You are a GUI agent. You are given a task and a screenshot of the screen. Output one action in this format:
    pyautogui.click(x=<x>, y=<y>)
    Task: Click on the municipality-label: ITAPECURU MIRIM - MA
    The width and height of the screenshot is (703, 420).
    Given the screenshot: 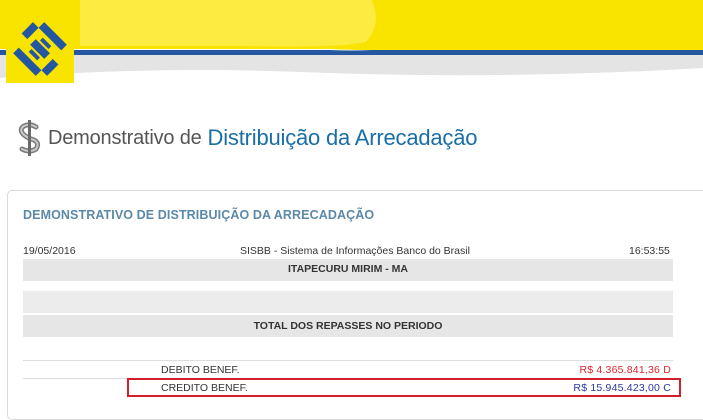 What is the action you would take?
    pyautogui.click(x=348, y=269)
    